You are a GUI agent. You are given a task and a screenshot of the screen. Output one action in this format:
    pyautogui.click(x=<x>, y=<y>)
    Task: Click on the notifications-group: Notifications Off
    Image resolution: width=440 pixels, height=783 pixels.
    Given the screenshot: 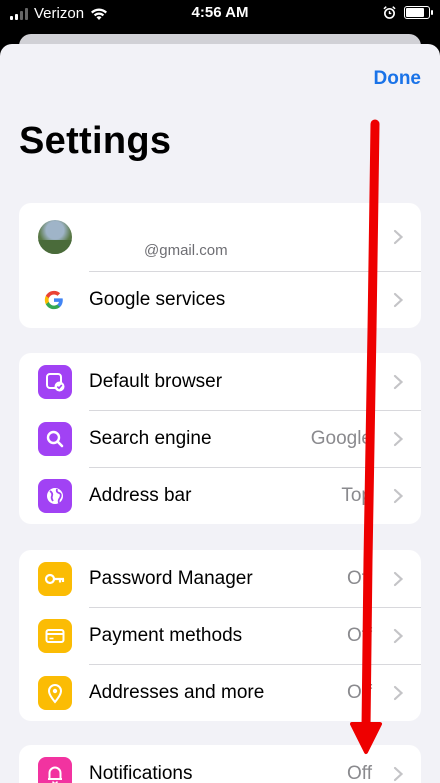 What is the action you would take?
    pyautogui.click(x=220, y=764)
    